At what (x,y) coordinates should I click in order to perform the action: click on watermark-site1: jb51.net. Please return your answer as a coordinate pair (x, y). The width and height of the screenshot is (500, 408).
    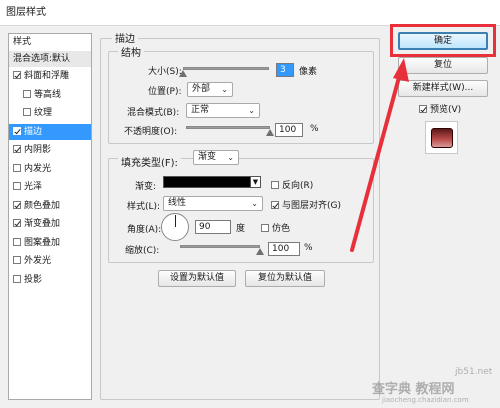
    Looking at the image, I should click on (474, 372).